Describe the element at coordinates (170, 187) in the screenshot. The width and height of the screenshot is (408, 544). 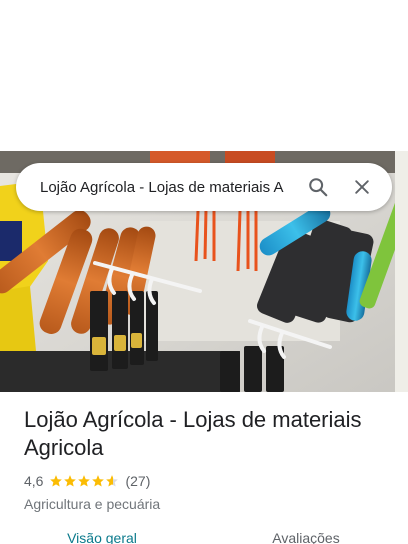
I see `search-input: Lojão Agrícola - Lojas de materiais A` at that location.